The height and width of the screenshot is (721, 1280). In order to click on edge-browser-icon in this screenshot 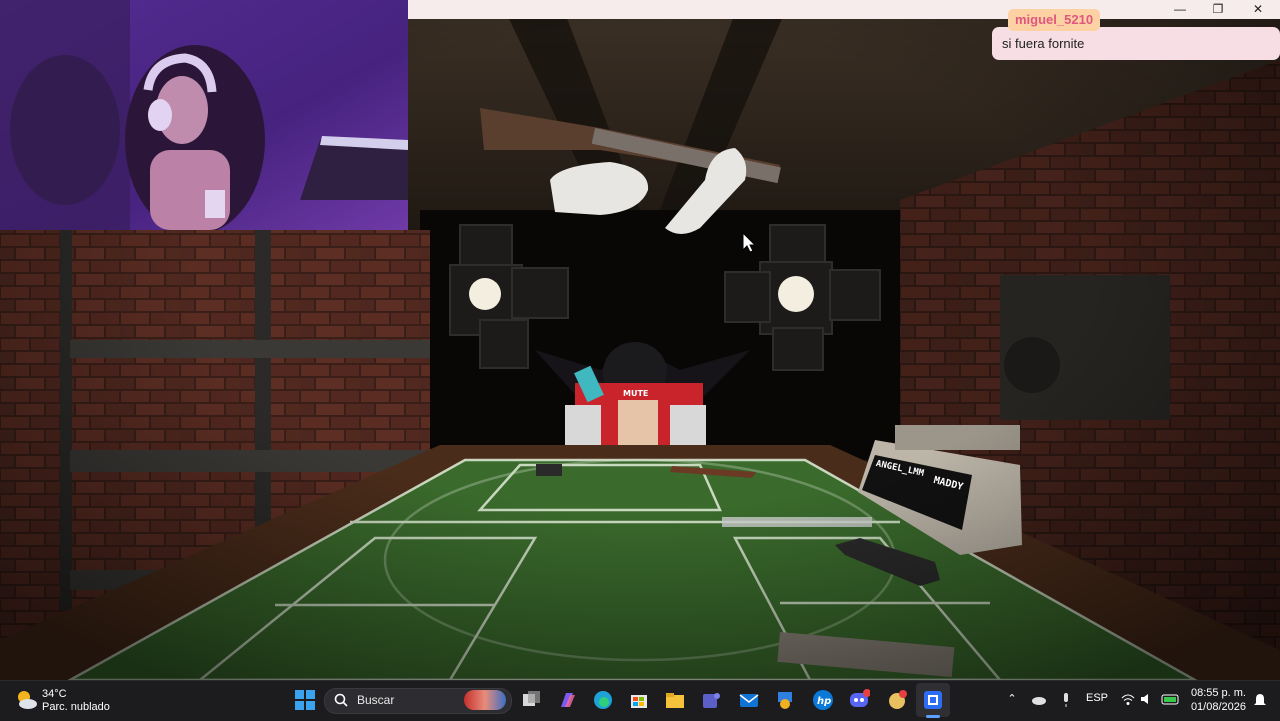, I will do `click(603, 700)`.